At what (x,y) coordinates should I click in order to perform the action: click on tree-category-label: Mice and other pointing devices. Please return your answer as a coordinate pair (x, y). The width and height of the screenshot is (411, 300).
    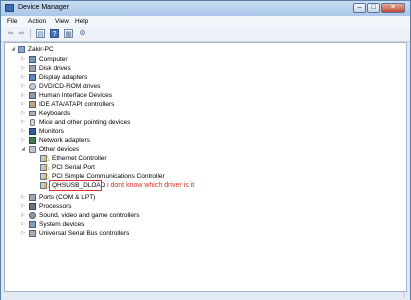
    Looking at the image, I should click on (85, 122).